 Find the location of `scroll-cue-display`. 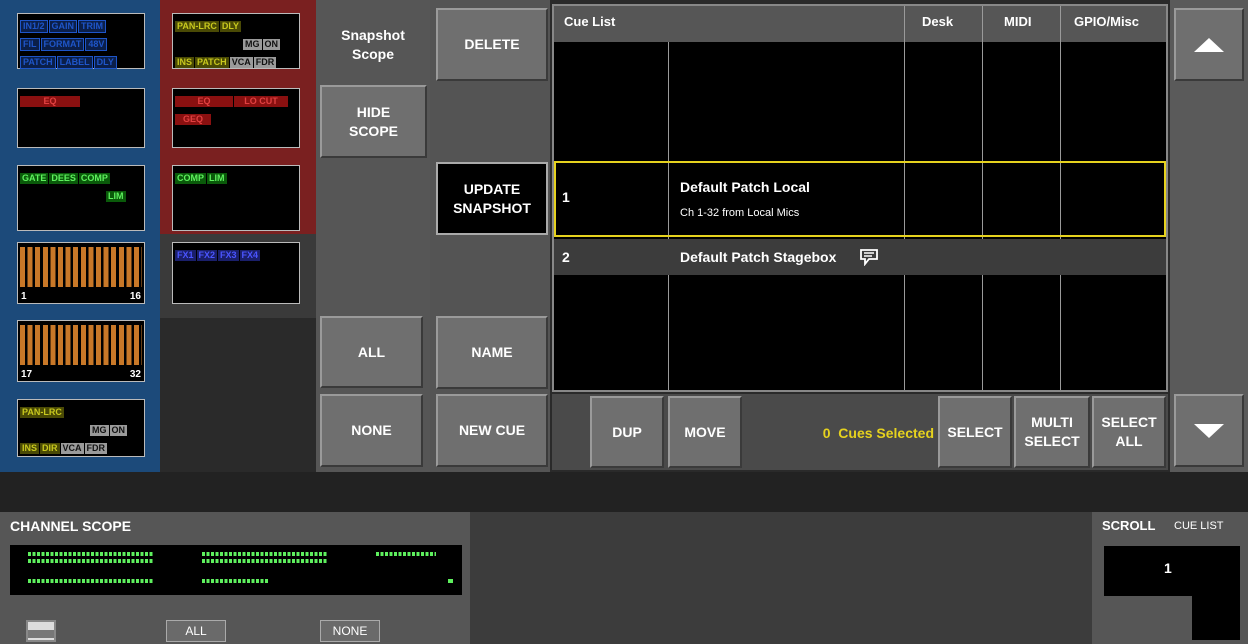

scroll-cue-display is located at coordinates (1172, 571).